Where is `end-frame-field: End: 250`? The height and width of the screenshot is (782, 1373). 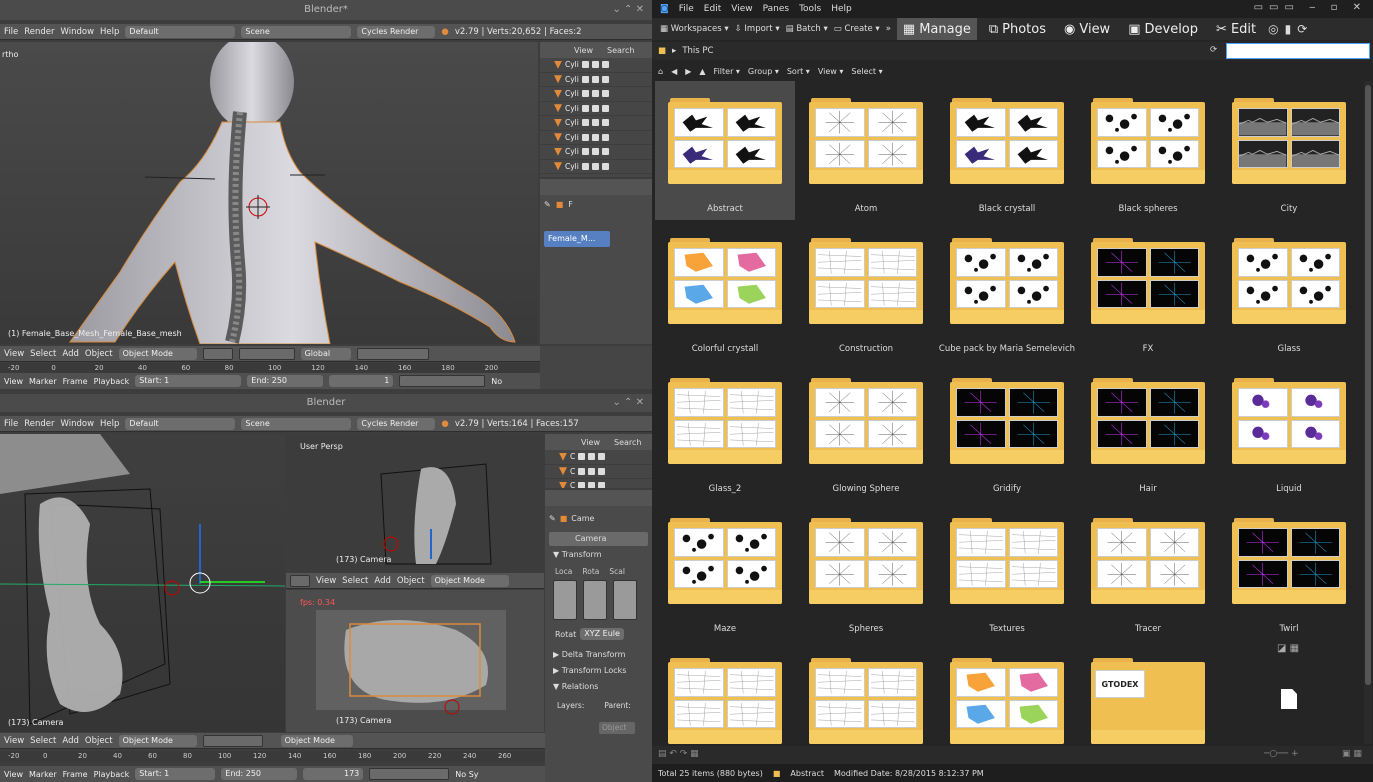
end-frame-field: End: 250 is located at coordinates (285, 381).